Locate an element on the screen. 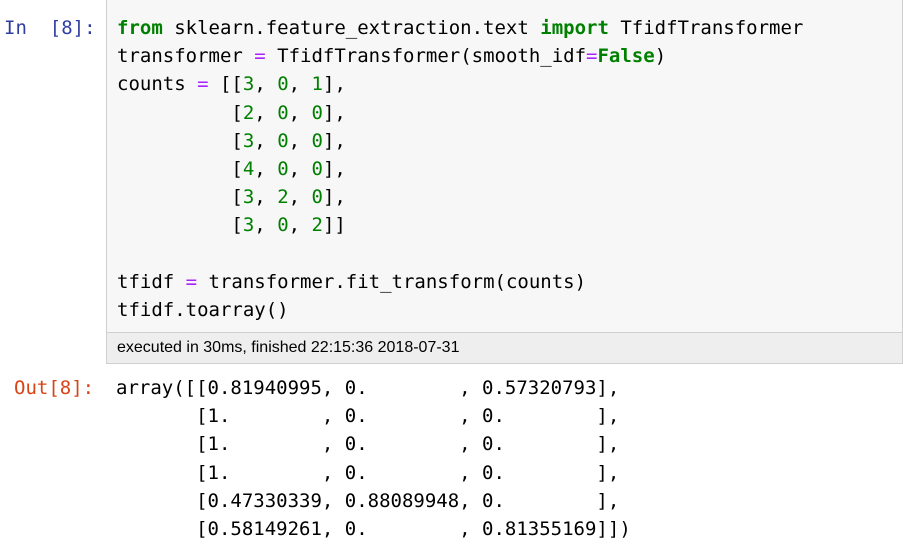 Image resolution: width=903 pixels, height=559 pixels. keyword-import: import is located at coordinates (574, 28).